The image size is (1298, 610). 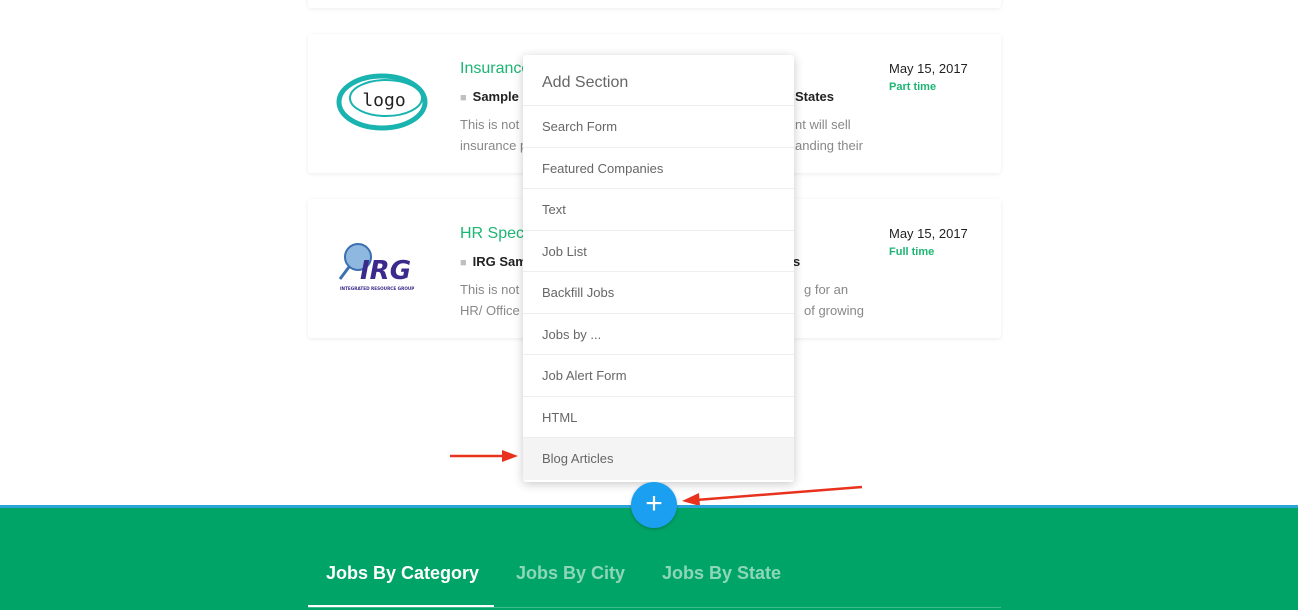 I want to click on job-company: ■ IRG Sam, so click(x=493, y=261).